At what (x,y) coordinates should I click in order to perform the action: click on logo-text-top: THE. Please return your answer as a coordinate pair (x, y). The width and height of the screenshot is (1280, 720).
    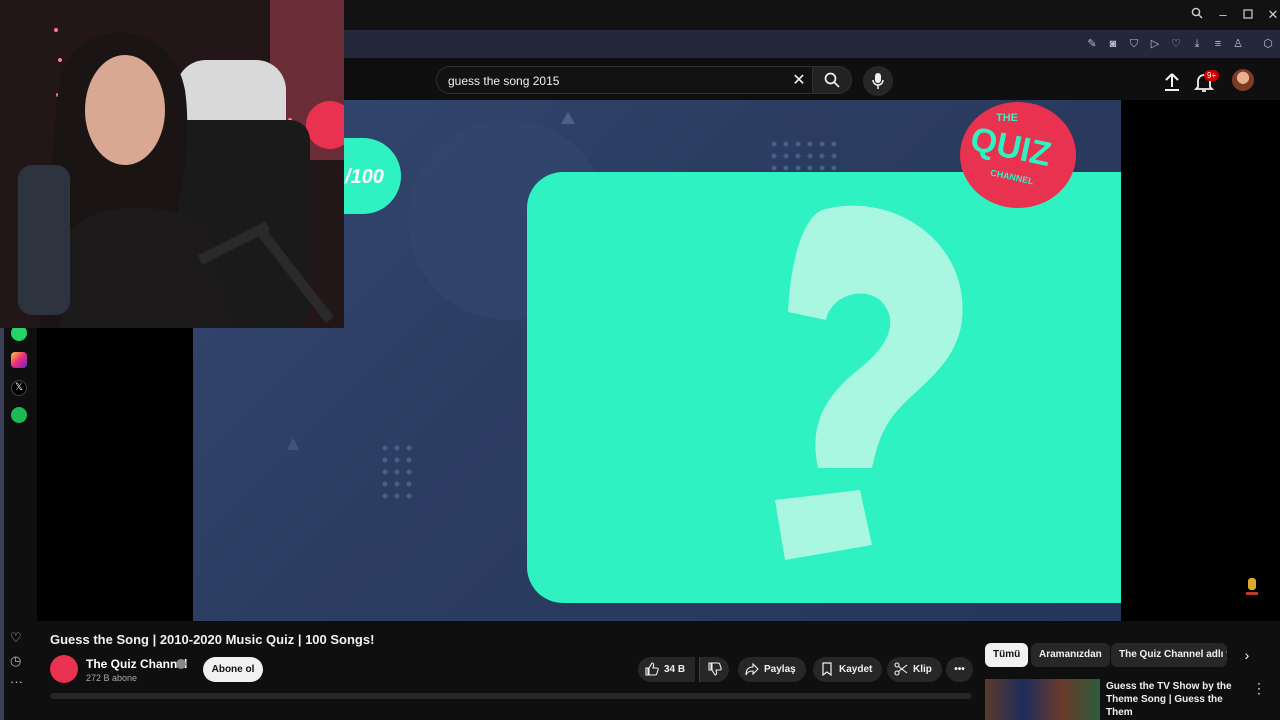
    Looking at the image, I should click on (1007, 118).